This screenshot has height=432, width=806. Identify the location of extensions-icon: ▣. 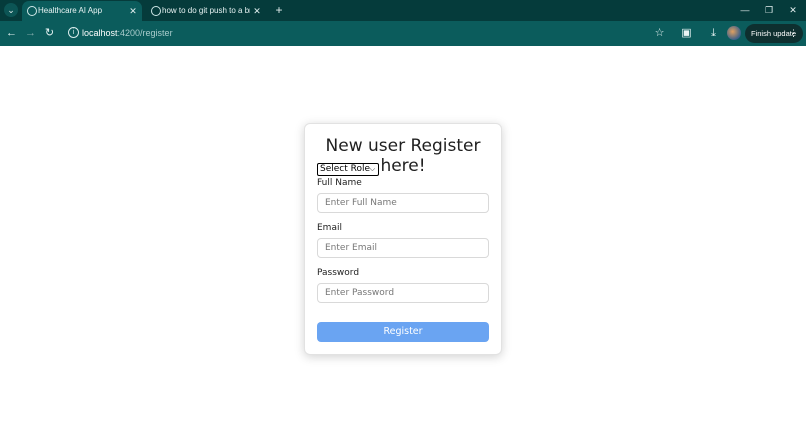
(686, 33).